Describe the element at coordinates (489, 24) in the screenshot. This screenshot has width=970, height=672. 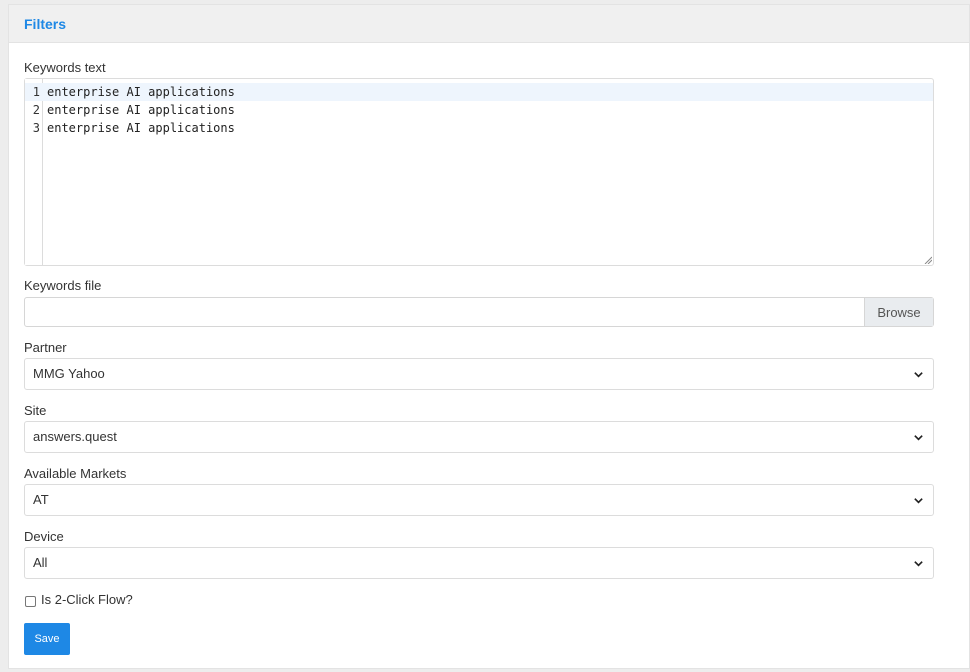
I see `card-header: Filters` at that location.